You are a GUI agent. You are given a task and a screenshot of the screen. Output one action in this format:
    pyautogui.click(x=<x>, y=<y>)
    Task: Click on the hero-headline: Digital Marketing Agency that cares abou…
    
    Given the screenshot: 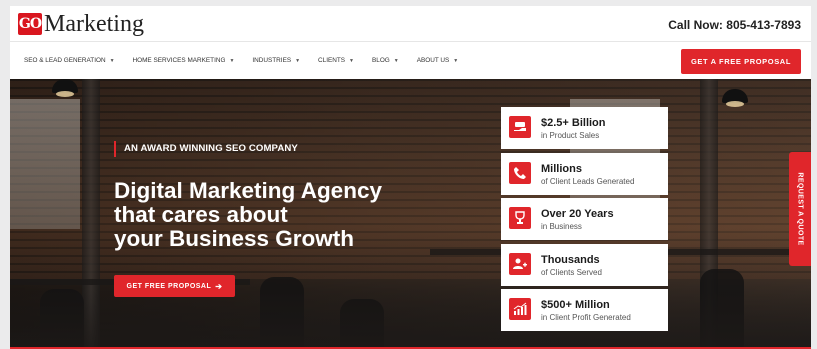 What is the action you would take?
    pyautogui.click(x=284, y=215)
    